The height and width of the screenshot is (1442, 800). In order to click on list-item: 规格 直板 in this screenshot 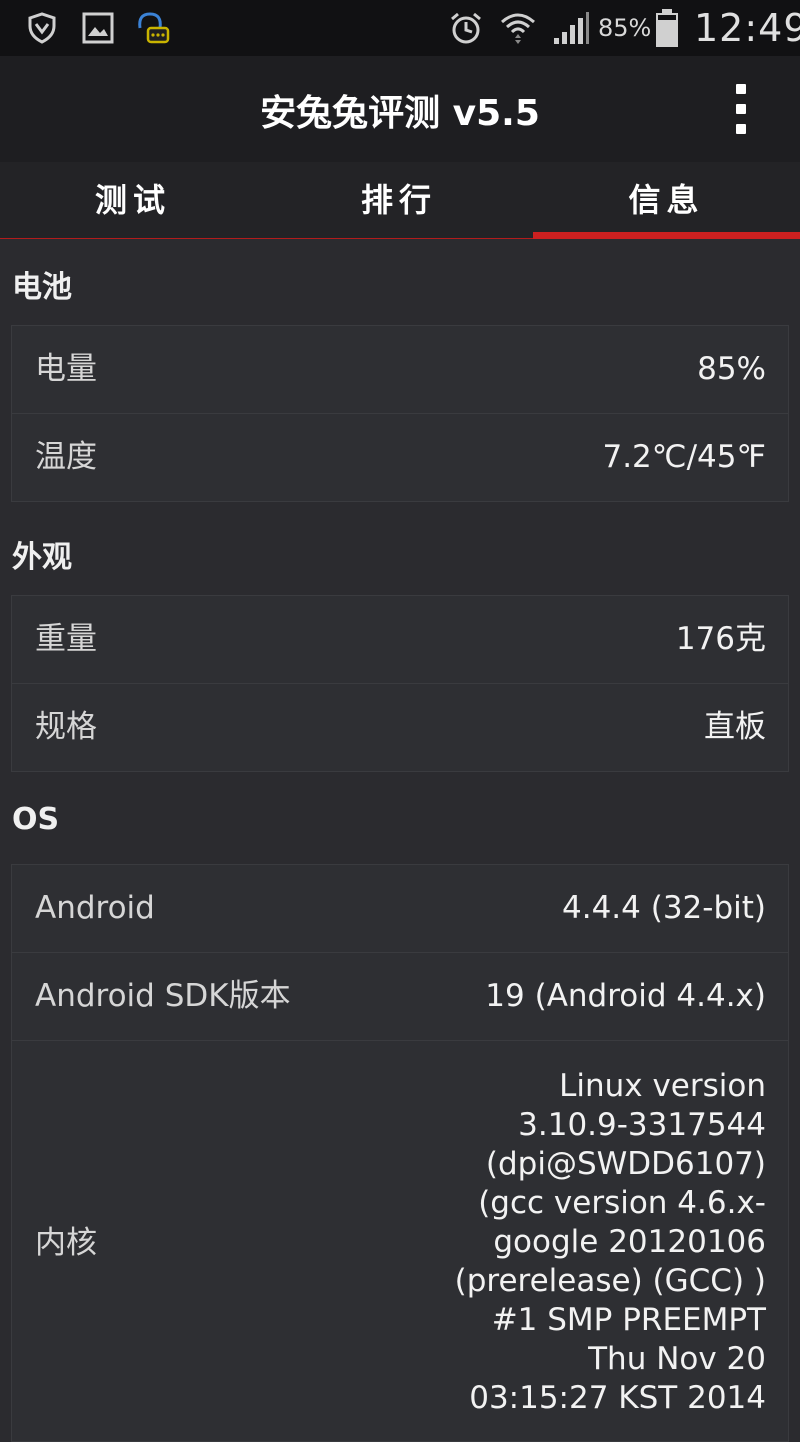, I will do `click(400, 727)`.